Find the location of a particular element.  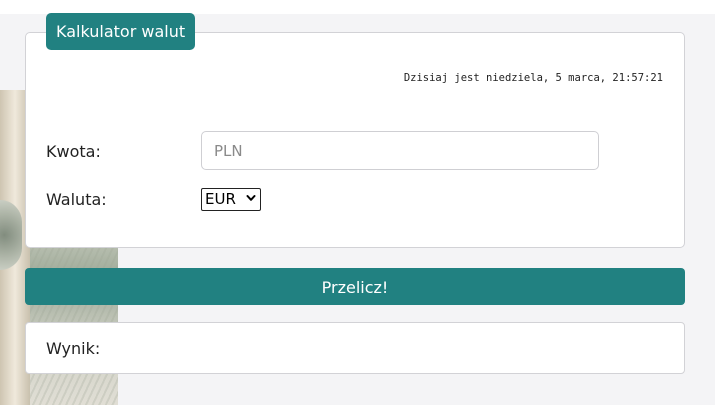

currency-select: EUR is located at coordinates (231, 199).